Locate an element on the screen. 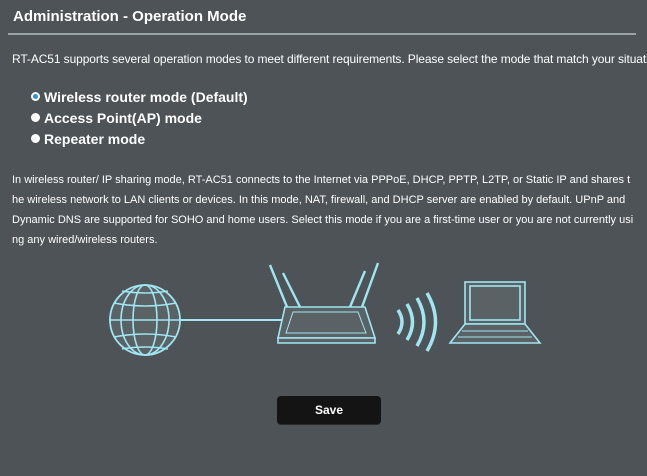 Image resolution: width=647 pixels, height=476 pixels. network-illustration is located at coordinates (325, 309).